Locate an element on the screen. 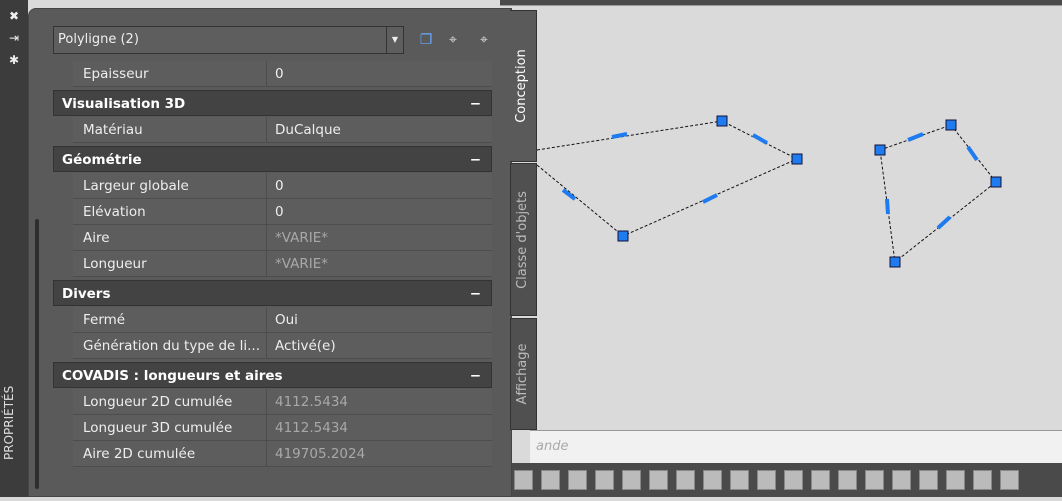 Image resolution: width=1062 pixels, height=501 pixels. tab-label: Classe d'objets is located at coordinates (522, 239).